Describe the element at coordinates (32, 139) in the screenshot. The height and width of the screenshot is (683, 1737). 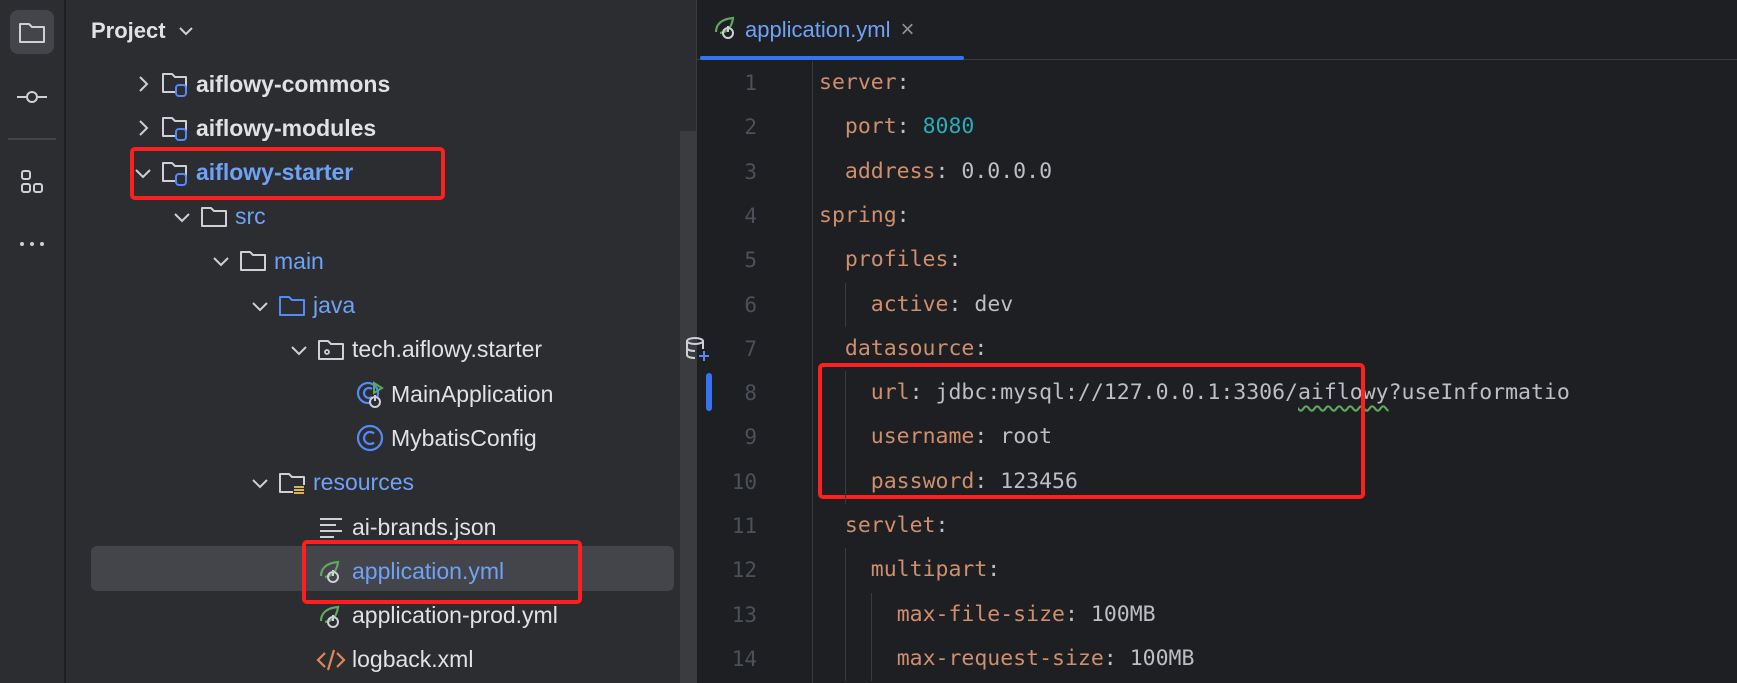
I see `toolbar-divider` at that location.